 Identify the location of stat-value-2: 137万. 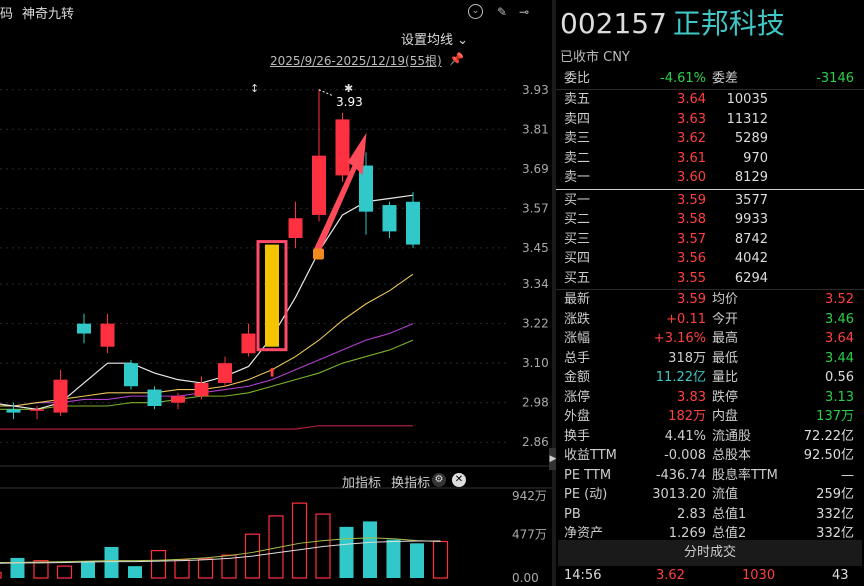
(835, 416).